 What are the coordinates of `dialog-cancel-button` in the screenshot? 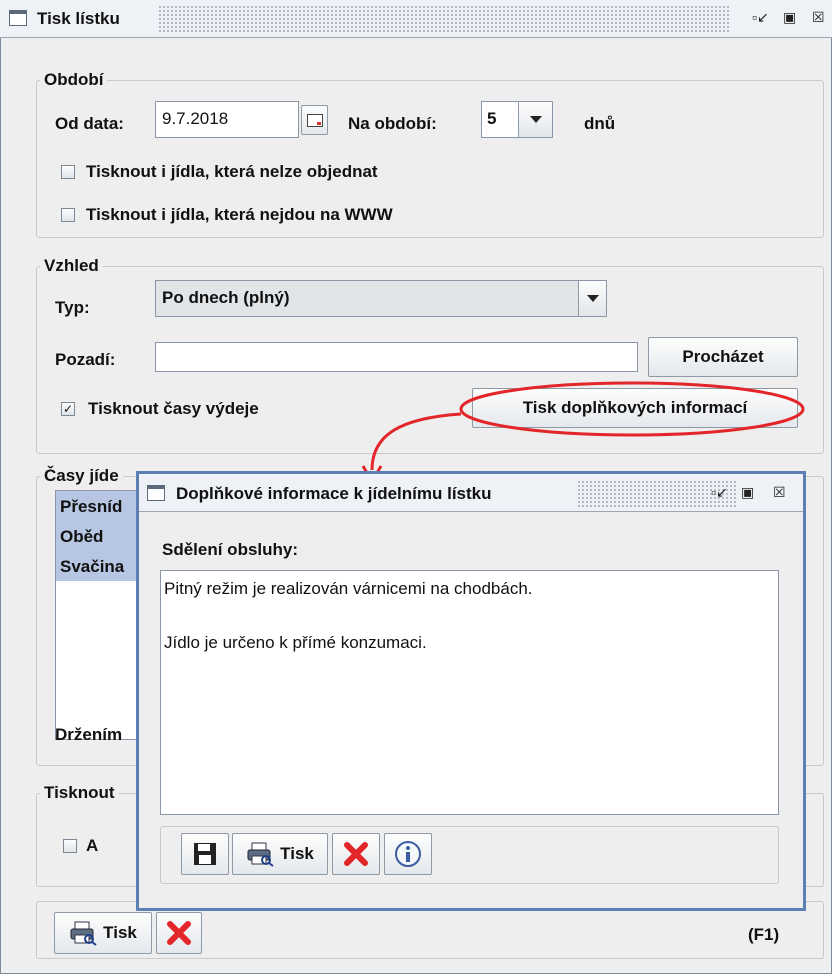 It's located at (356, 854).